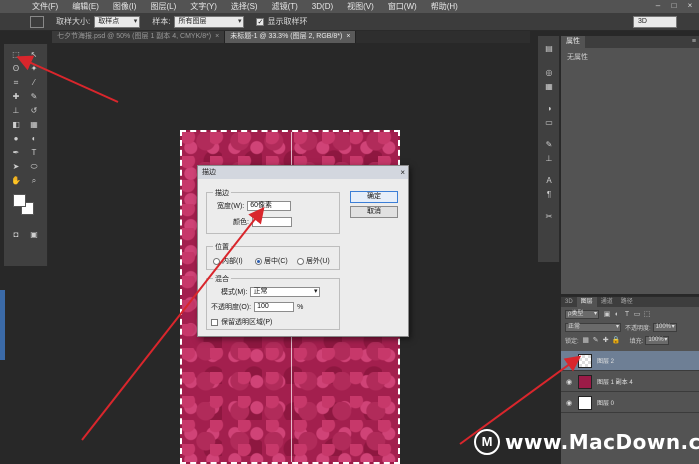 Image resolution: width=699 pixels, height=464 pixels. Describe the element at coordinates (582, 314) in the screenshot. I see `layer-filter-select: ρ类型` at that location.